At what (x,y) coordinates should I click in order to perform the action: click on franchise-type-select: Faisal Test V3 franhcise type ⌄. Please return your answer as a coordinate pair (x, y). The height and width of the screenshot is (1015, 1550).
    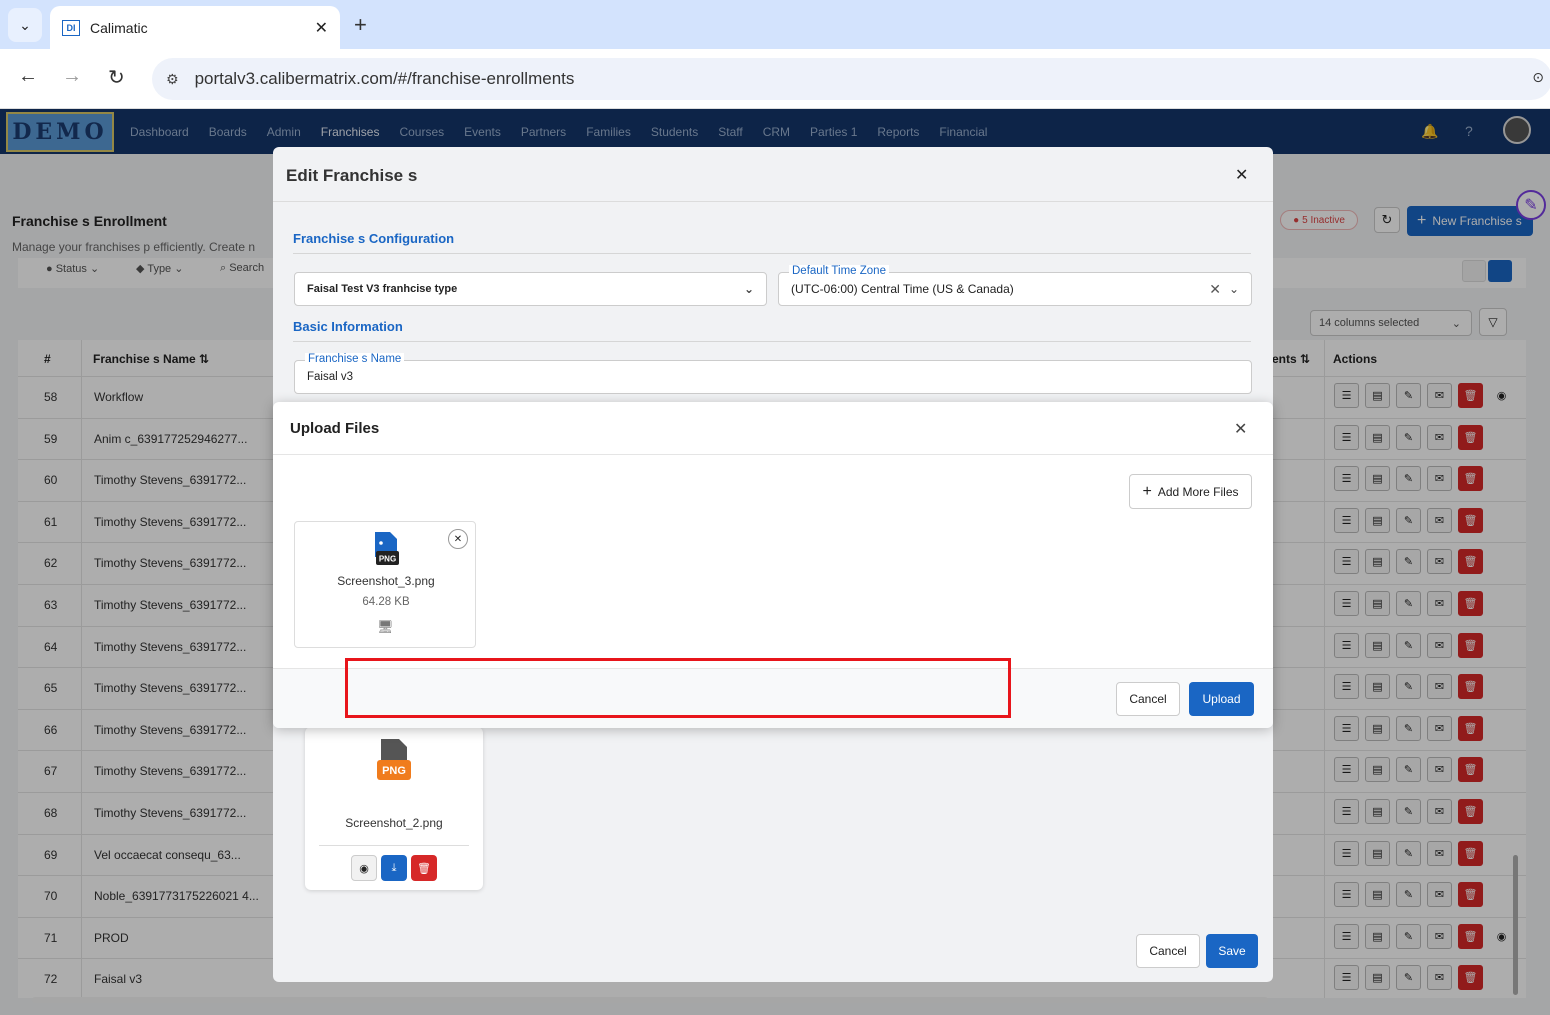
    Looking at the image, I should click on (530, 289).